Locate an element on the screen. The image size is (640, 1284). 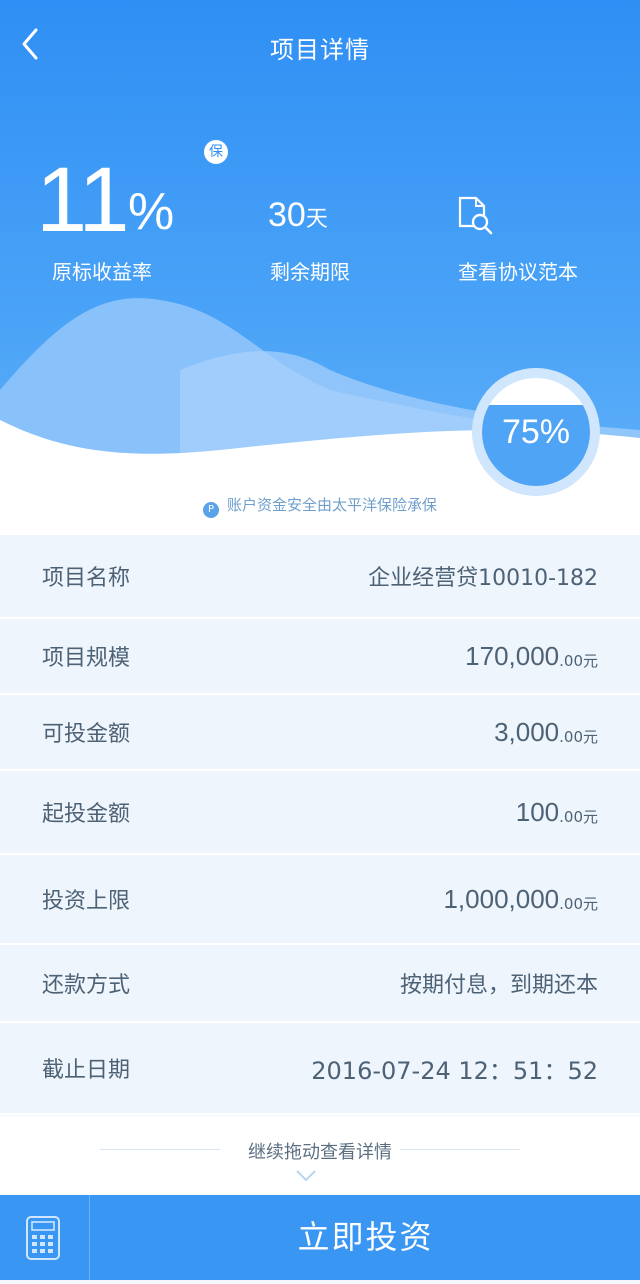
invest-now-button: 立即投资 is located at coordinates (365, 1237).